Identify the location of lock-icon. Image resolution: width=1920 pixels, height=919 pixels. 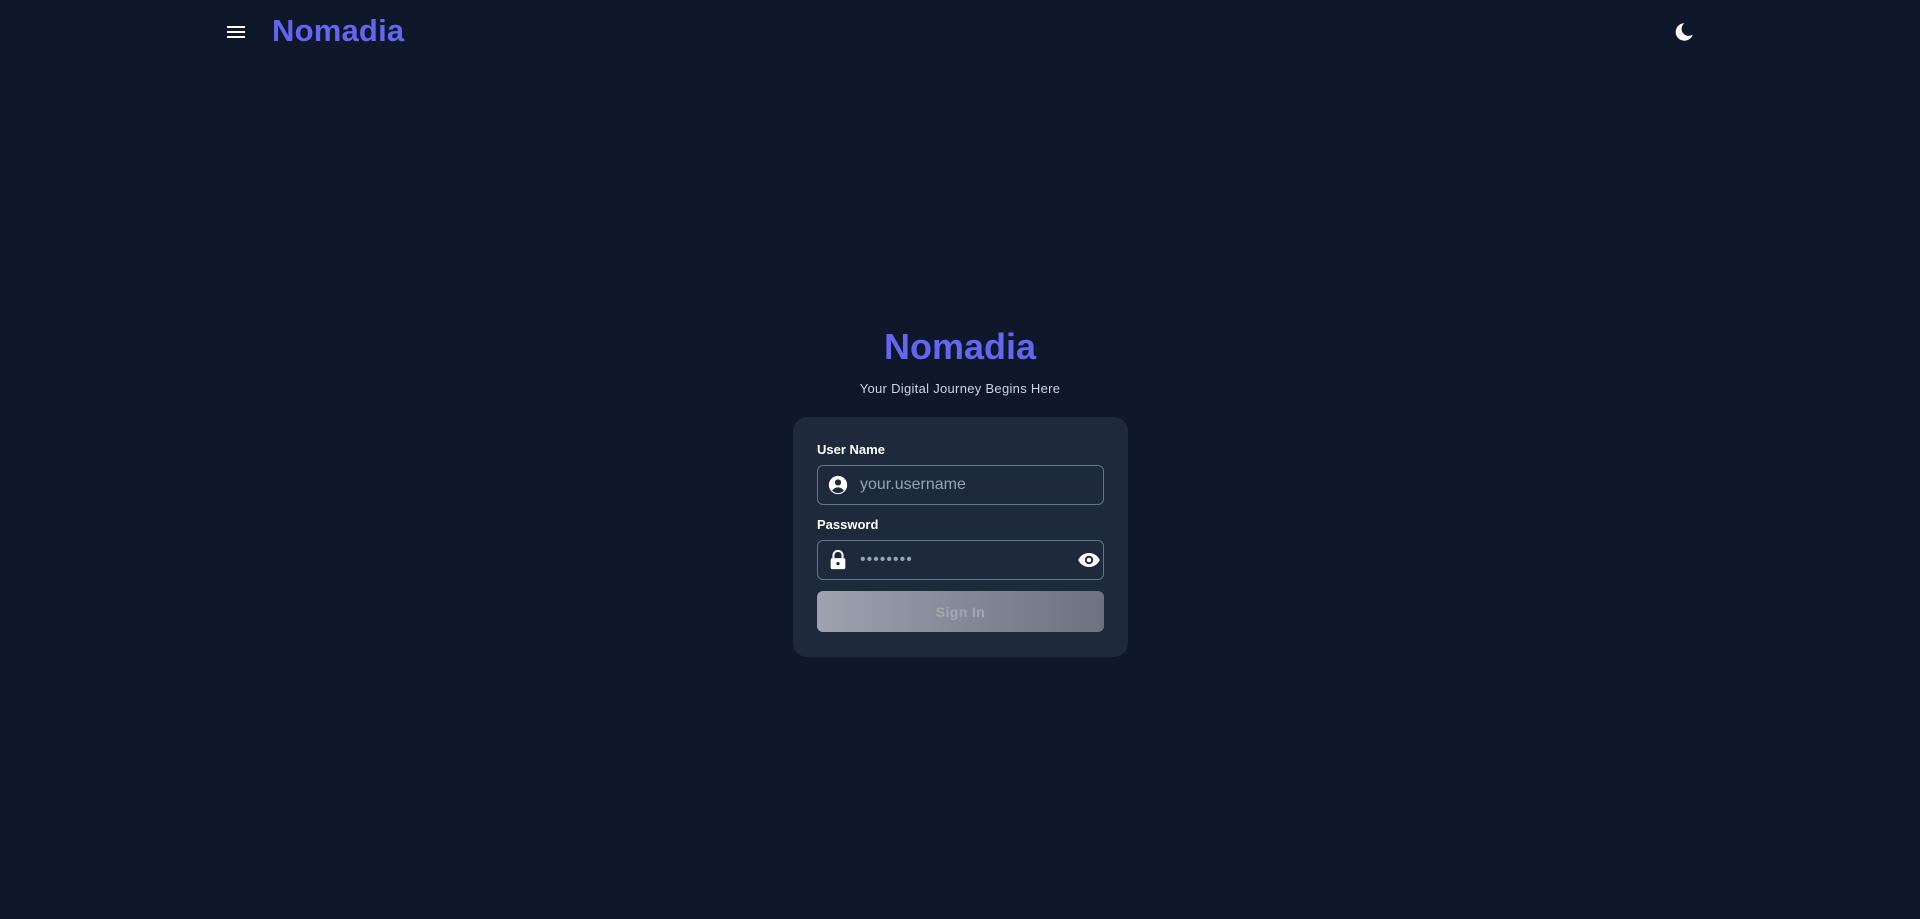
(838, 560).